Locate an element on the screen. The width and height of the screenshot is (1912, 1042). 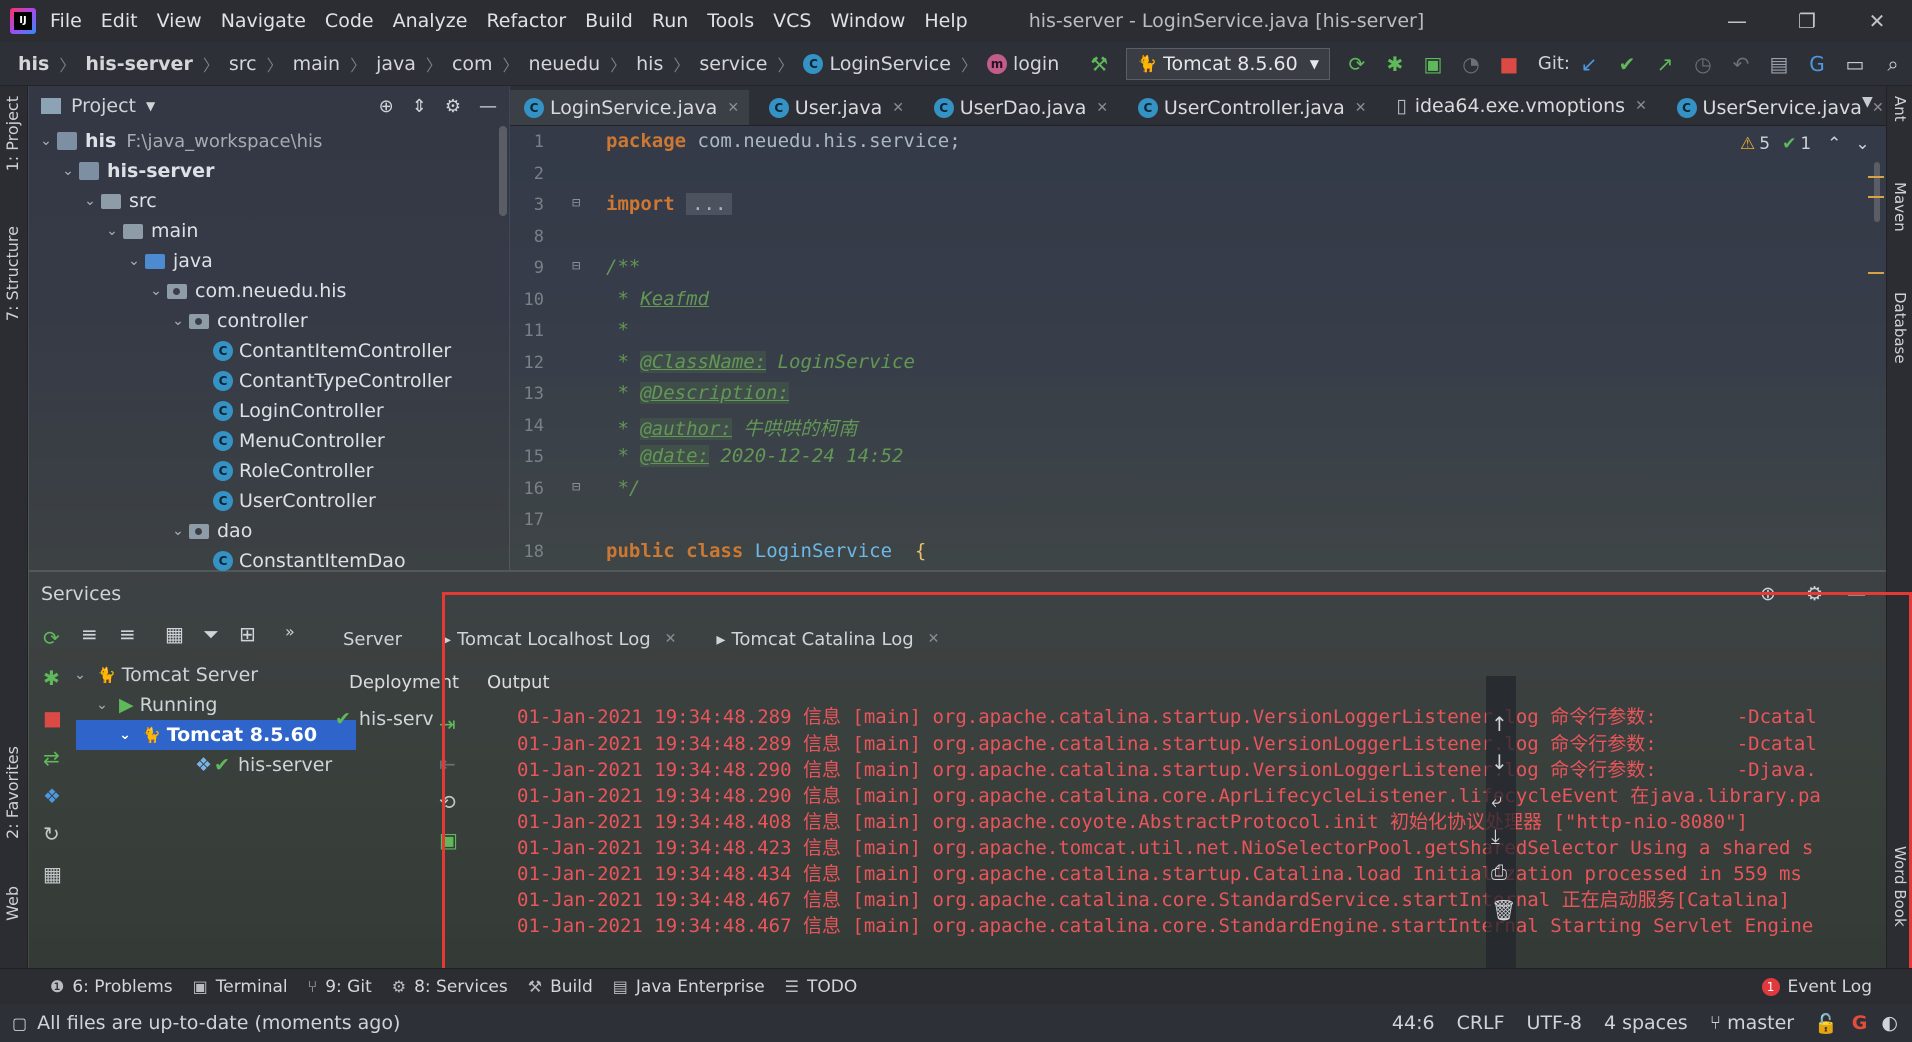
collapse-all-icon: ≡ is located at coordinates (127, 634).